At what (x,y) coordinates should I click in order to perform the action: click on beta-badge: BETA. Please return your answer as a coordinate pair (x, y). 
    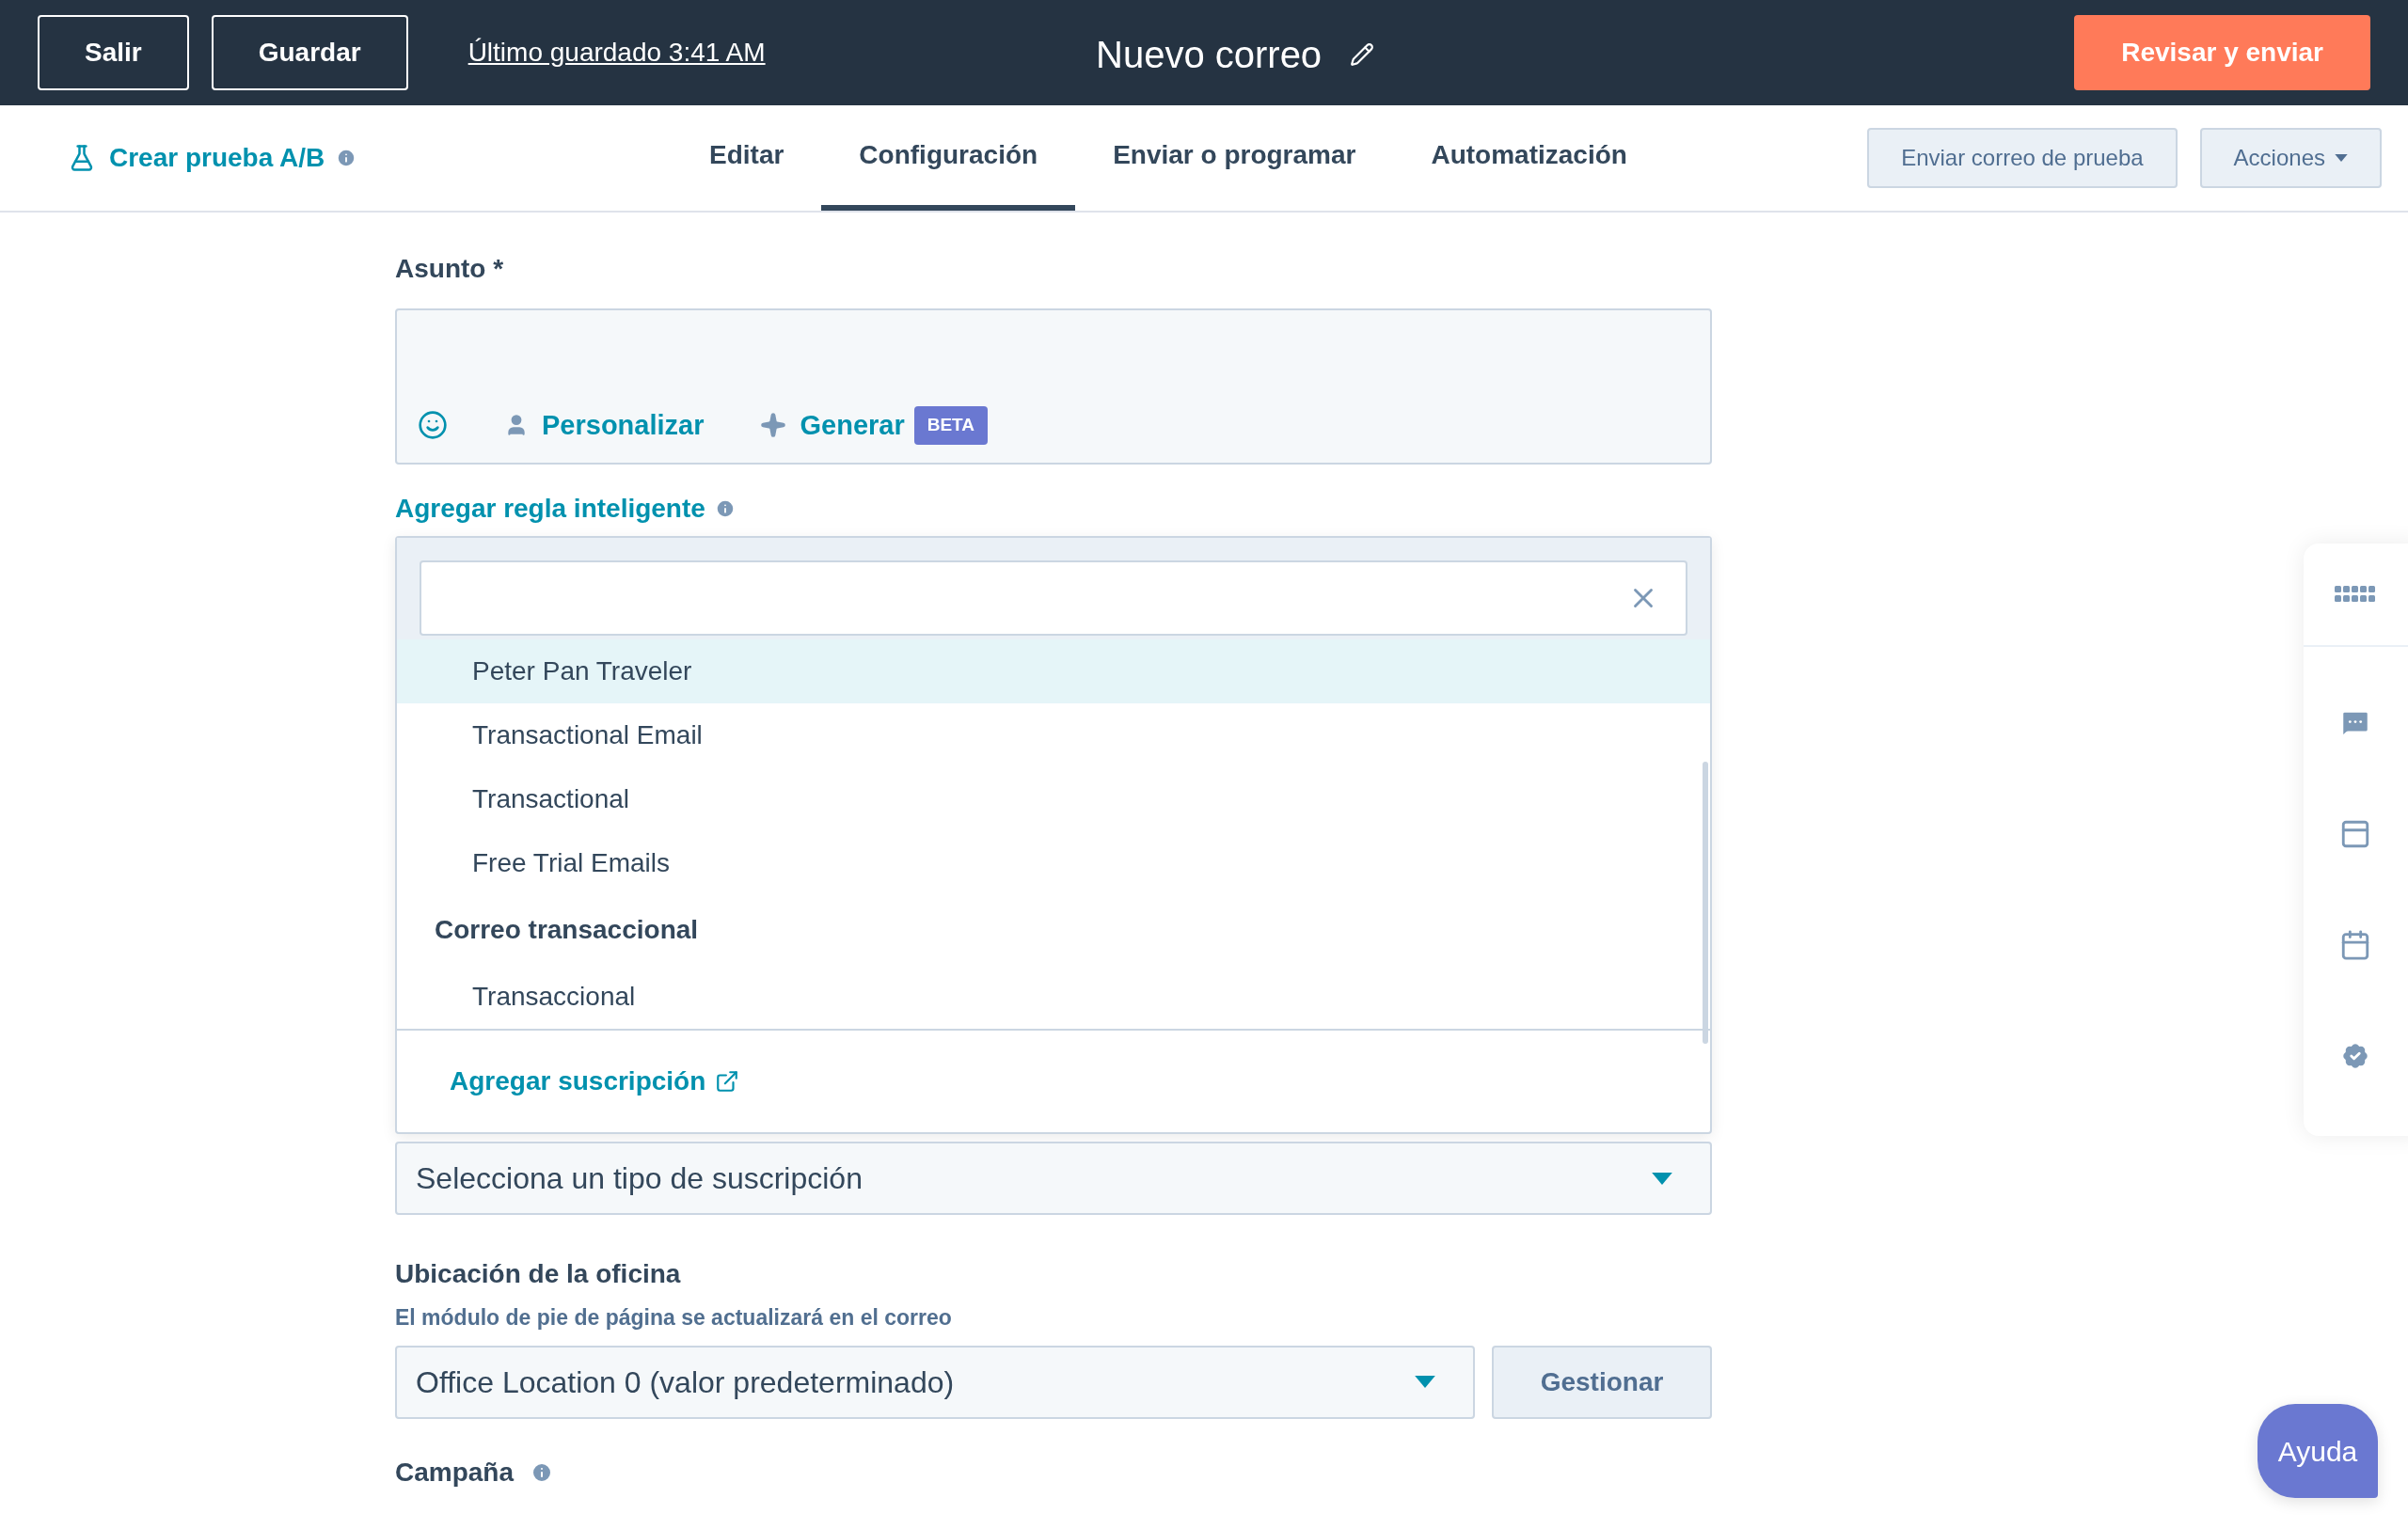
    Looking at the image, I should click on (951, 426).